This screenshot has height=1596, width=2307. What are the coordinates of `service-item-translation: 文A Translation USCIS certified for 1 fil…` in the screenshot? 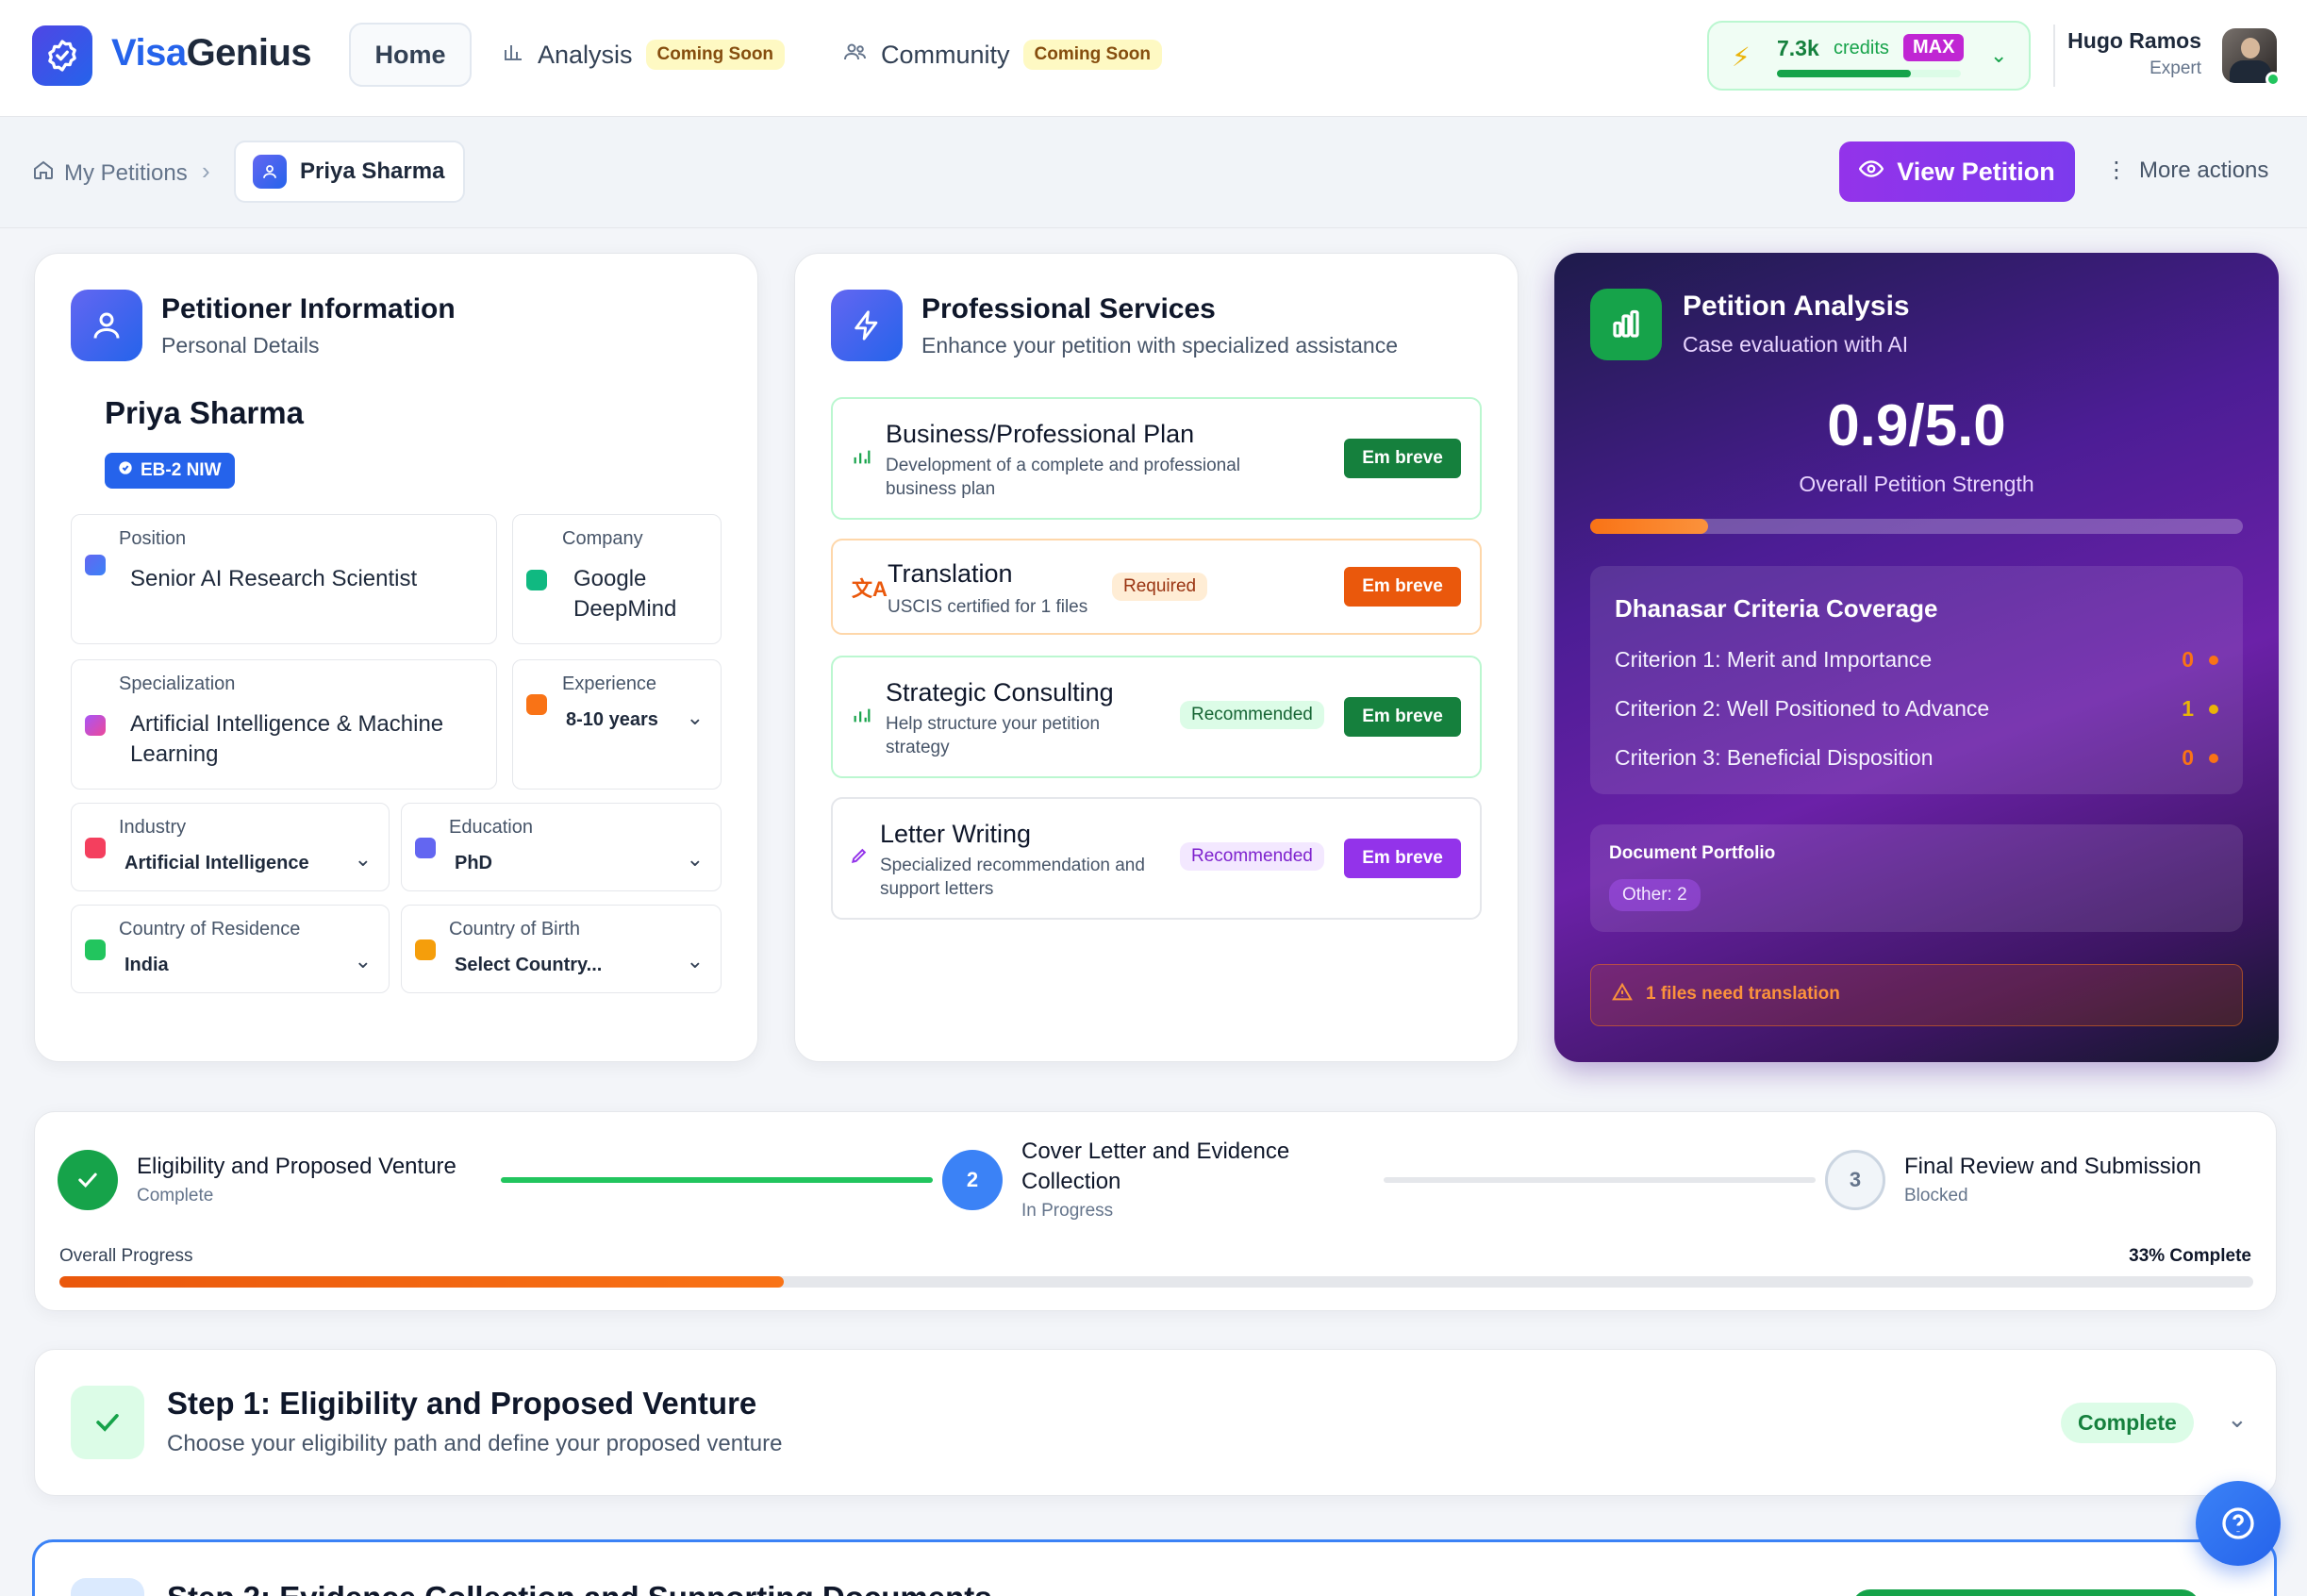 It's located at (1156, 587).